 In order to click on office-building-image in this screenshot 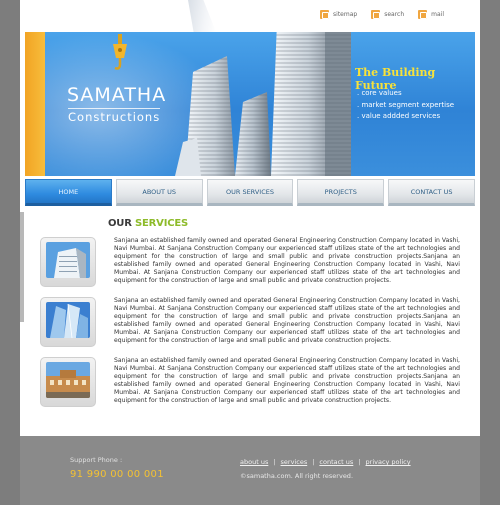, I will do `click(68, 260)`.